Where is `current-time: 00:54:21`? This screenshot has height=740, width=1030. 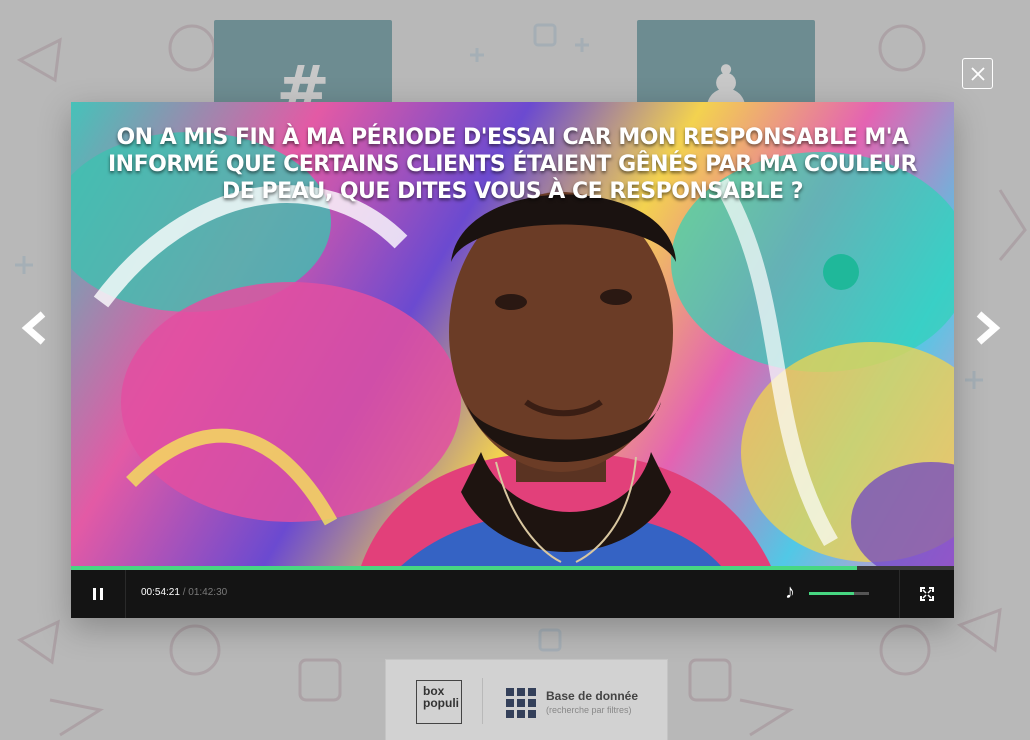
current-time: 00:54:21 is located at coordinates (160, 592).